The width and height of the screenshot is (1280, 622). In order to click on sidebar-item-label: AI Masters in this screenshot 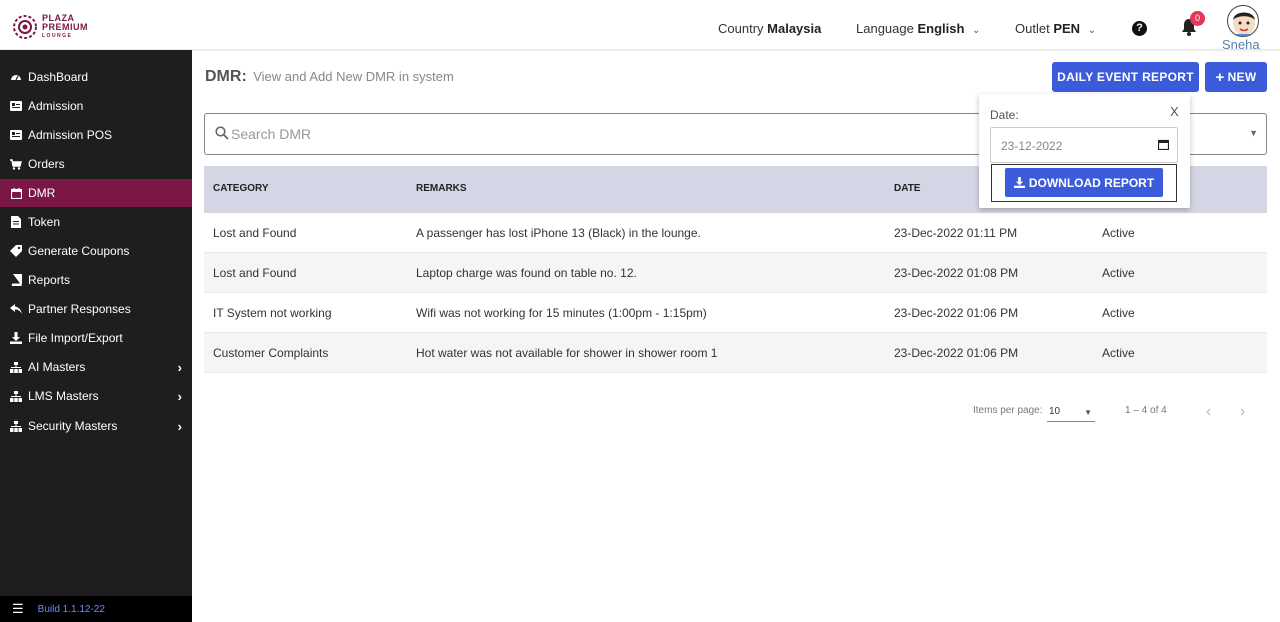, I will do `click(57, 367)`.